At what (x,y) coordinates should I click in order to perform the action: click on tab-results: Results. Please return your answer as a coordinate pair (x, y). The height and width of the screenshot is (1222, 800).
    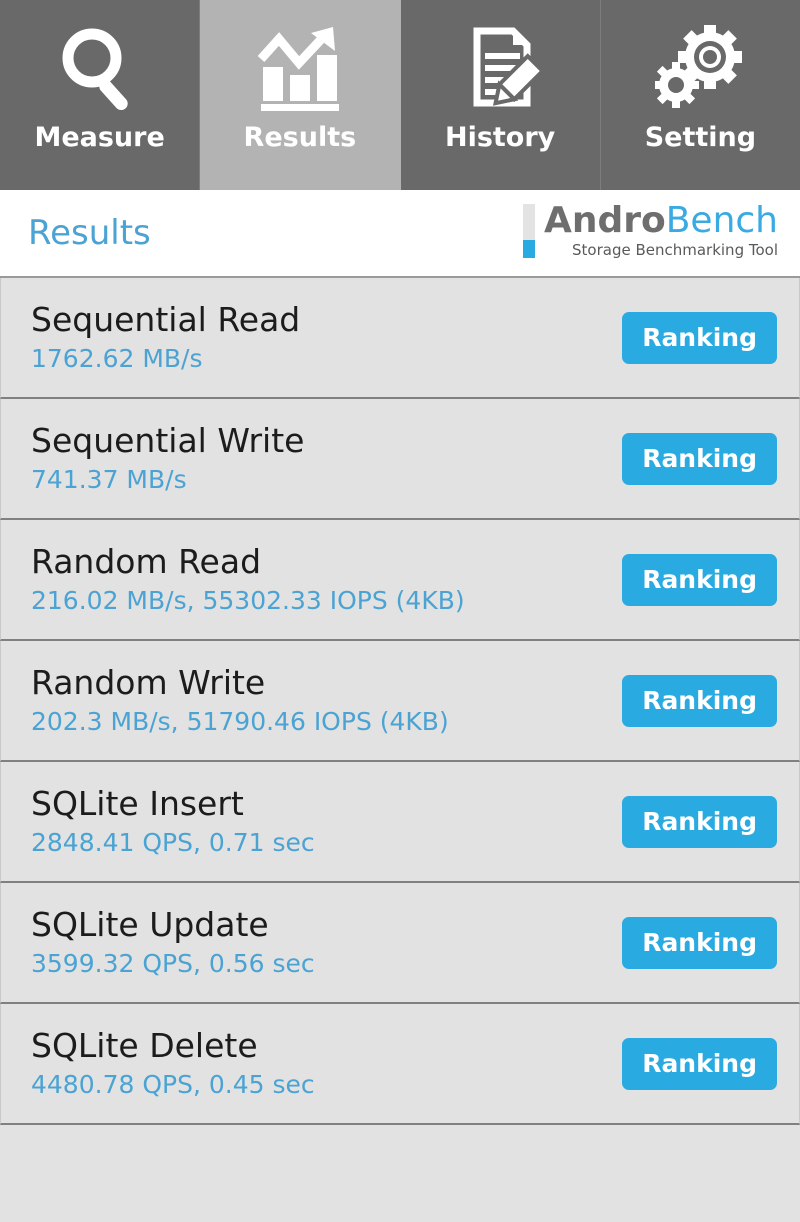
    Looking at the image, I should click on (300, 95).